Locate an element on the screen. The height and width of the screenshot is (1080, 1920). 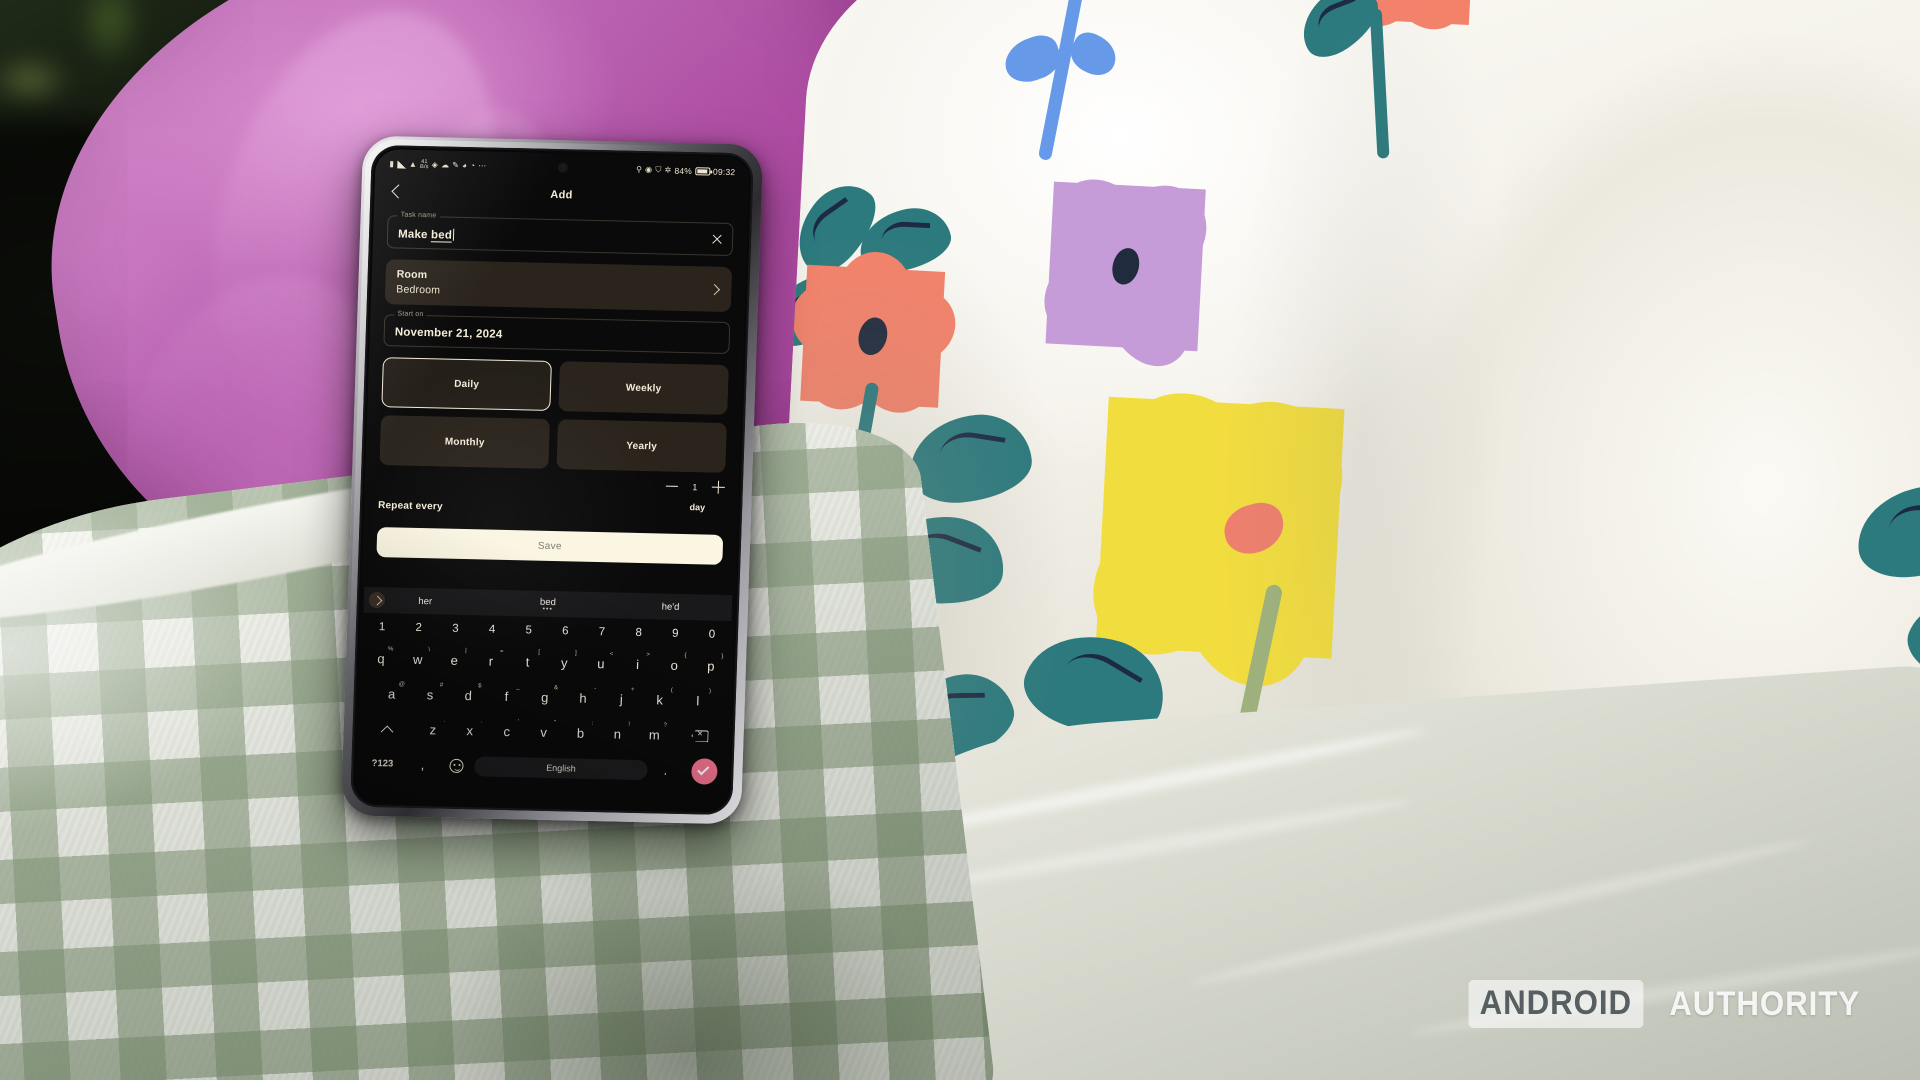
space-language-label: English is located at coordinates (561, 767).